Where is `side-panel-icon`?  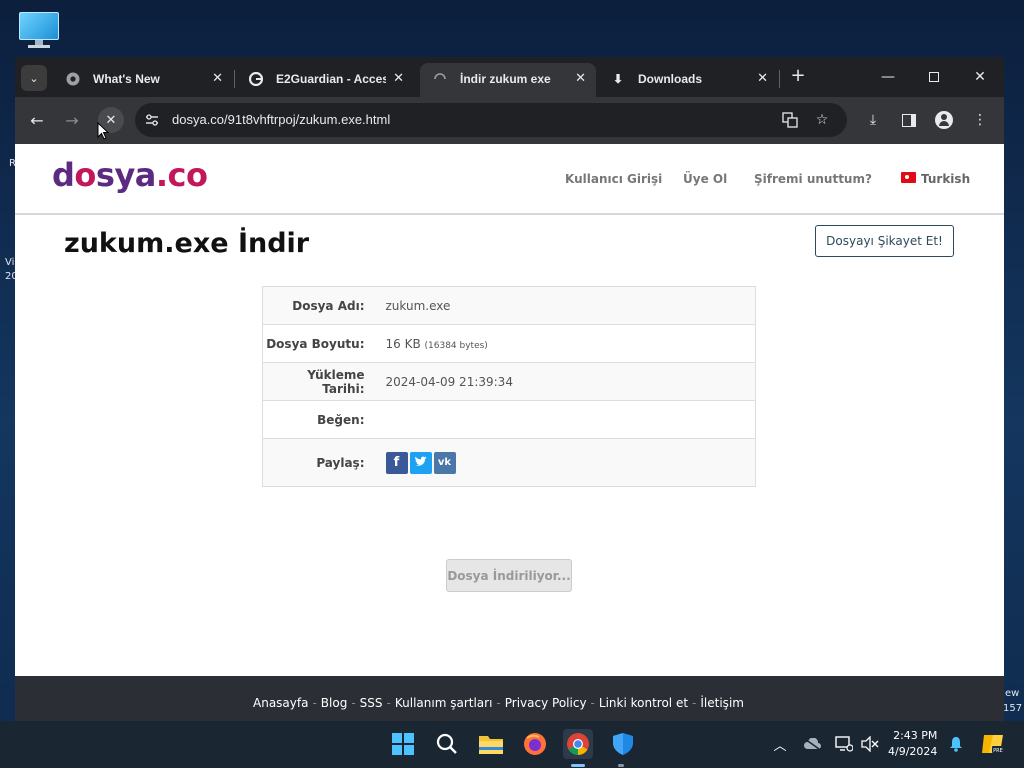 side-panel-icon is located at coordinates (909, 120).